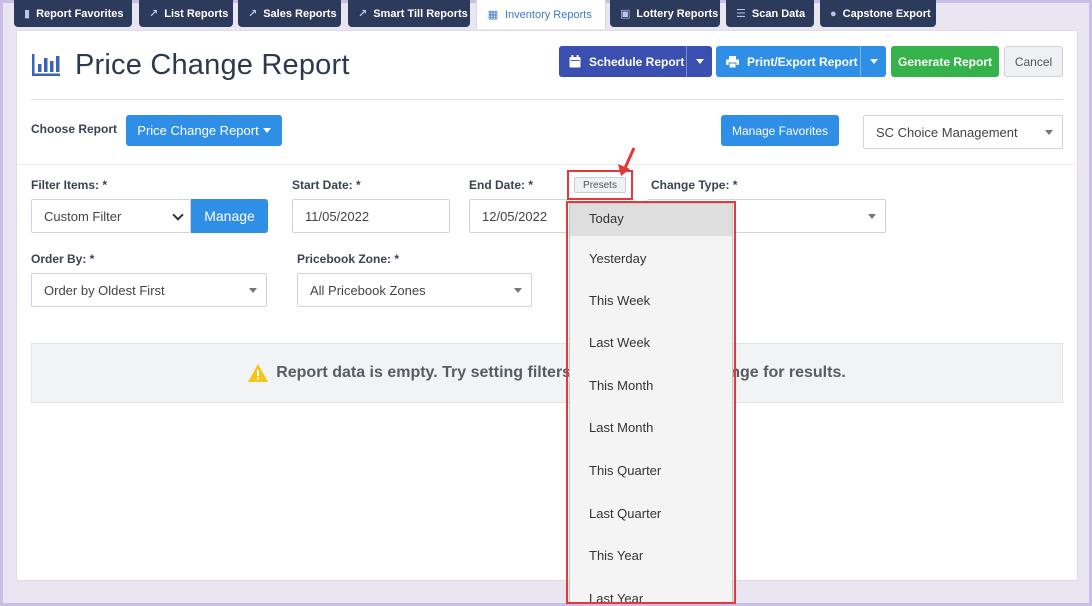  I want to click on preset-option: This Month, so click(651, 385).